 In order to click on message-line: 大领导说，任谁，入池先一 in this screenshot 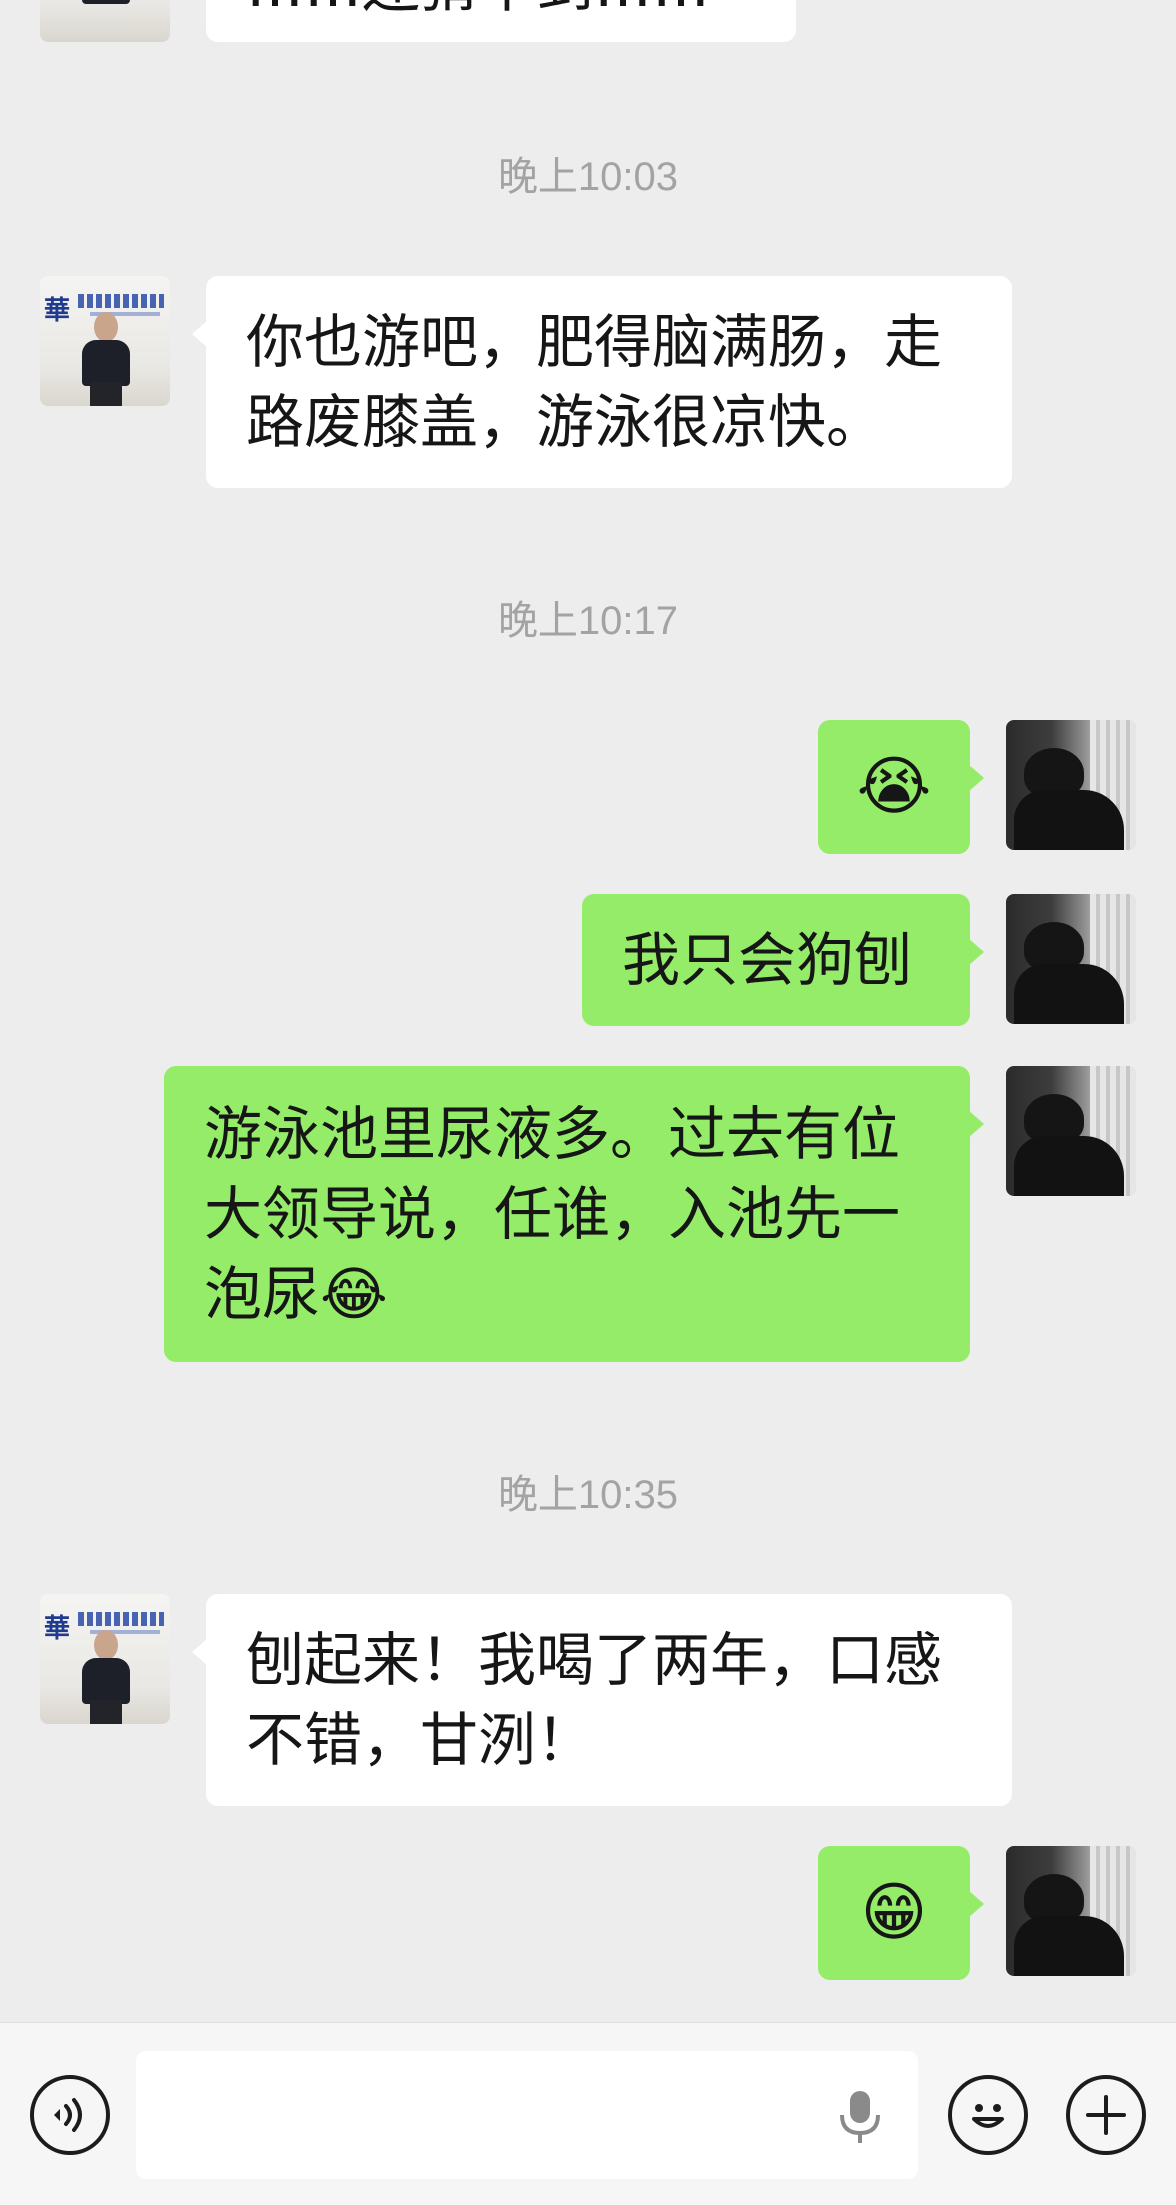, I will do `click(552, 1214)`.